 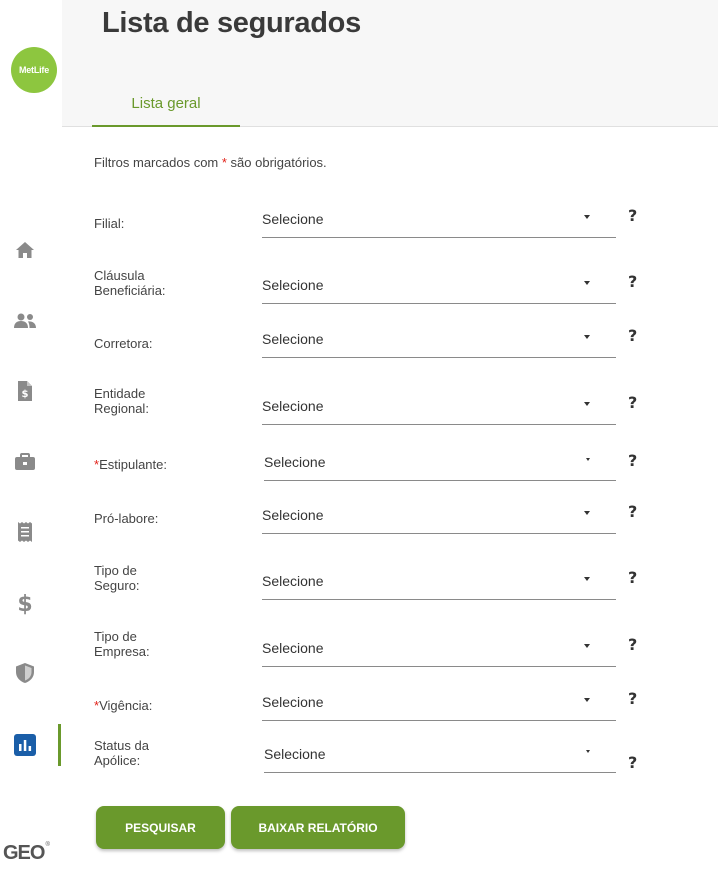 What do you see at coordinates (439, 582) in the screenshot?
I see `tipo-de-seguro-select: Selecione` at bounding box center [439, 582].